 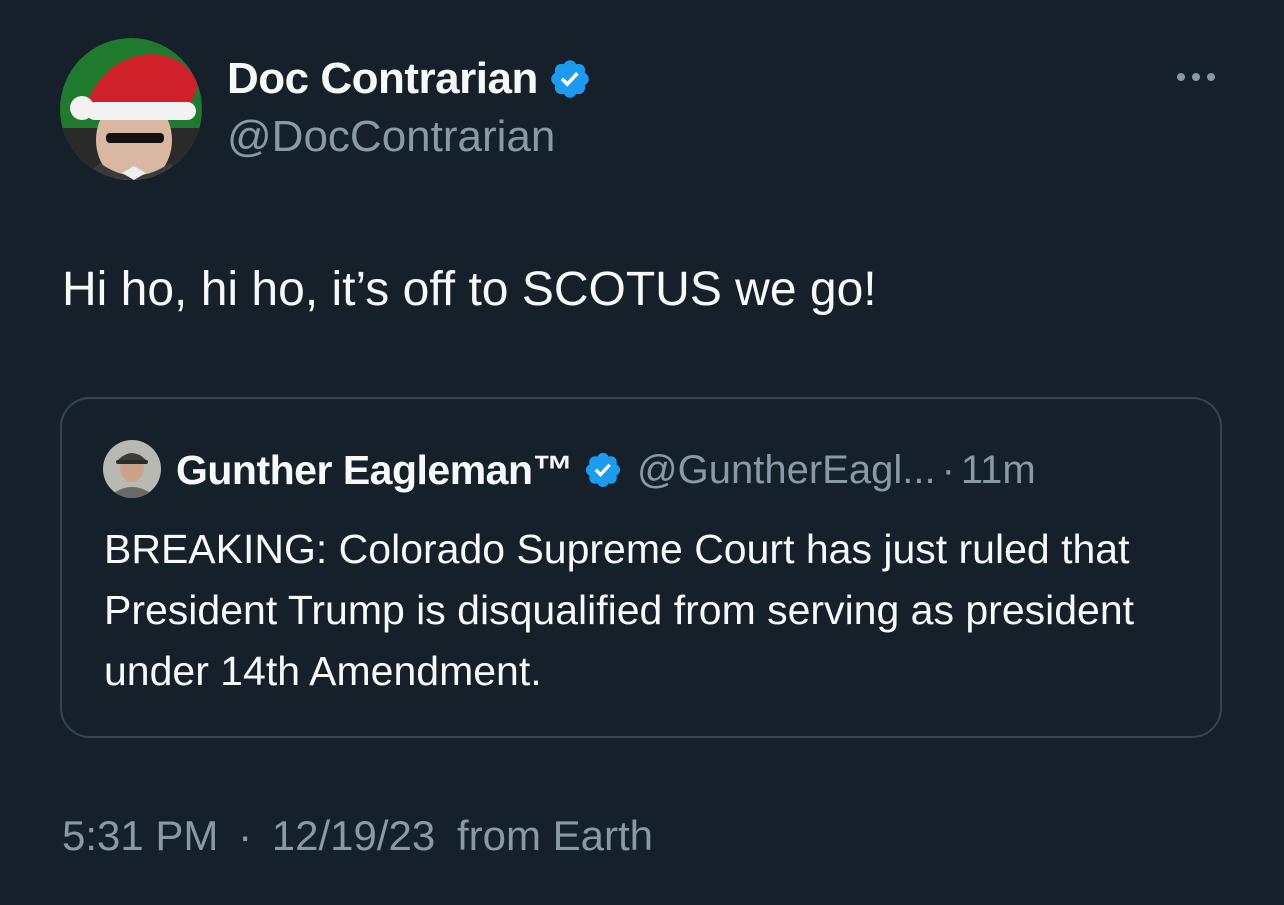 I want to click on quoted-author-avatar, so click(x=132, y=469).